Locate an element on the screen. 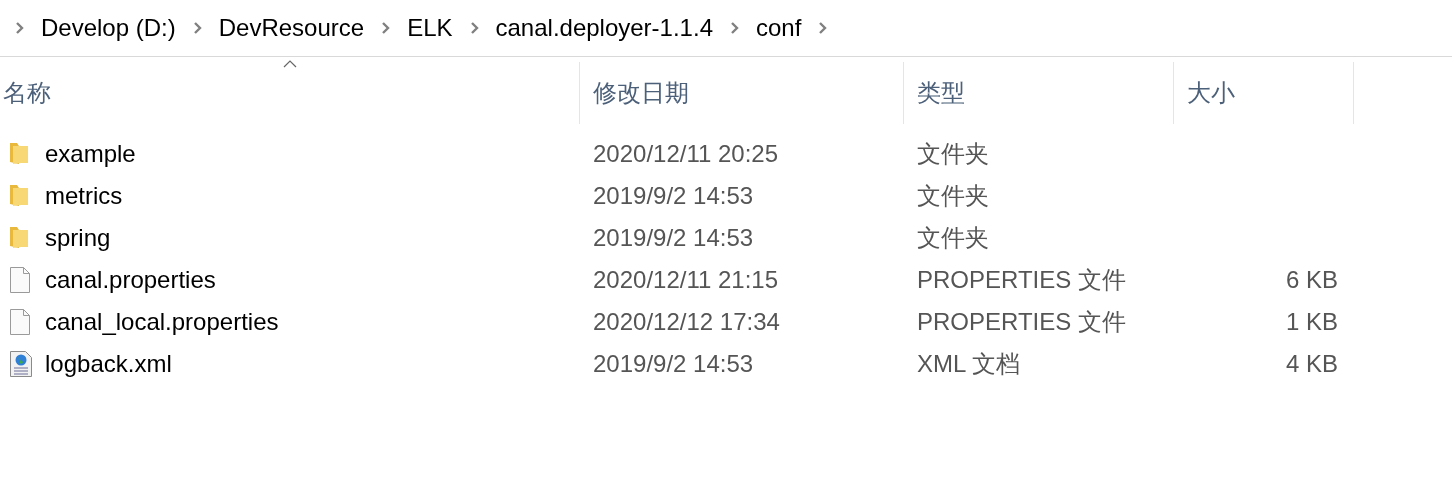 Image resolution: width=1452 pixels, height=487 pixels. modified-date: 2020/12/12 17:34 is located at coordinates (686, 322).